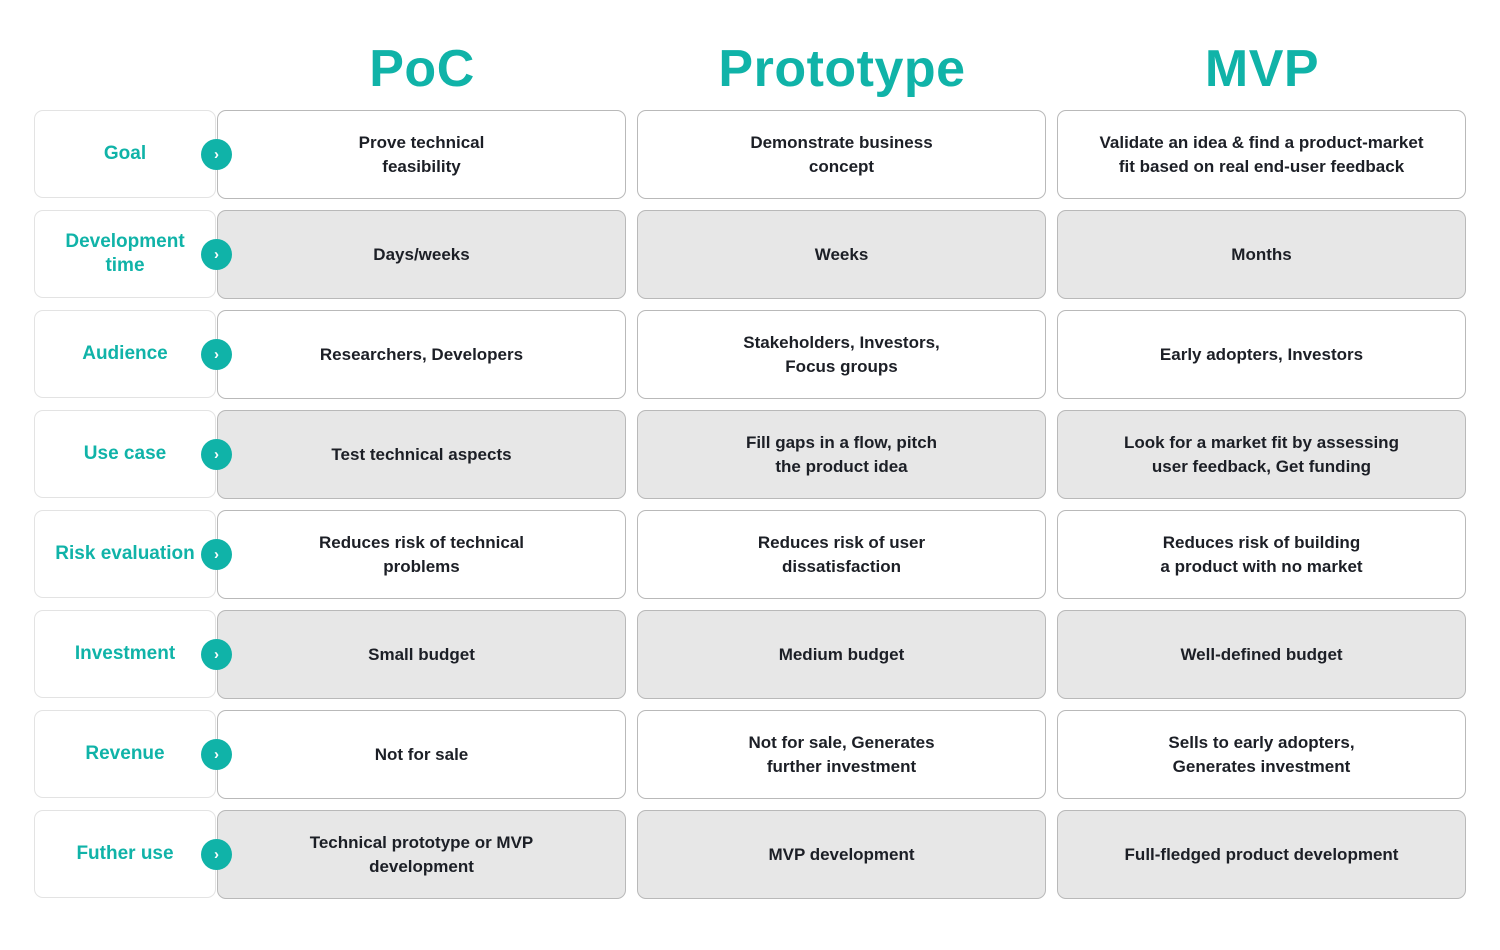  I want to click on column-header-mvp: MVP, so click(1262, 69).